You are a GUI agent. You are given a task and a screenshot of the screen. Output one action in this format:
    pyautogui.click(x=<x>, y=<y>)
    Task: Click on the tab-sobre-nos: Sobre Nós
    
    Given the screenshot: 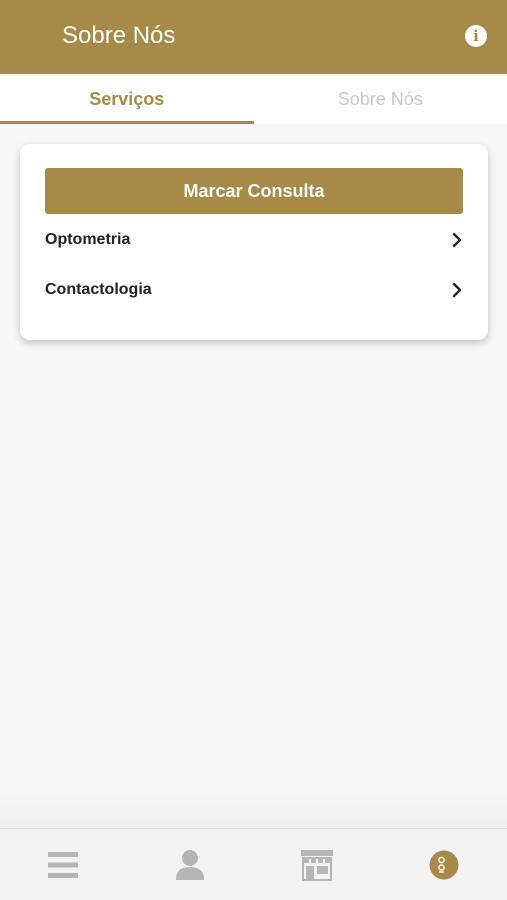 What is the action you would take?
    pyautogui.click(x=380, y=99)
    